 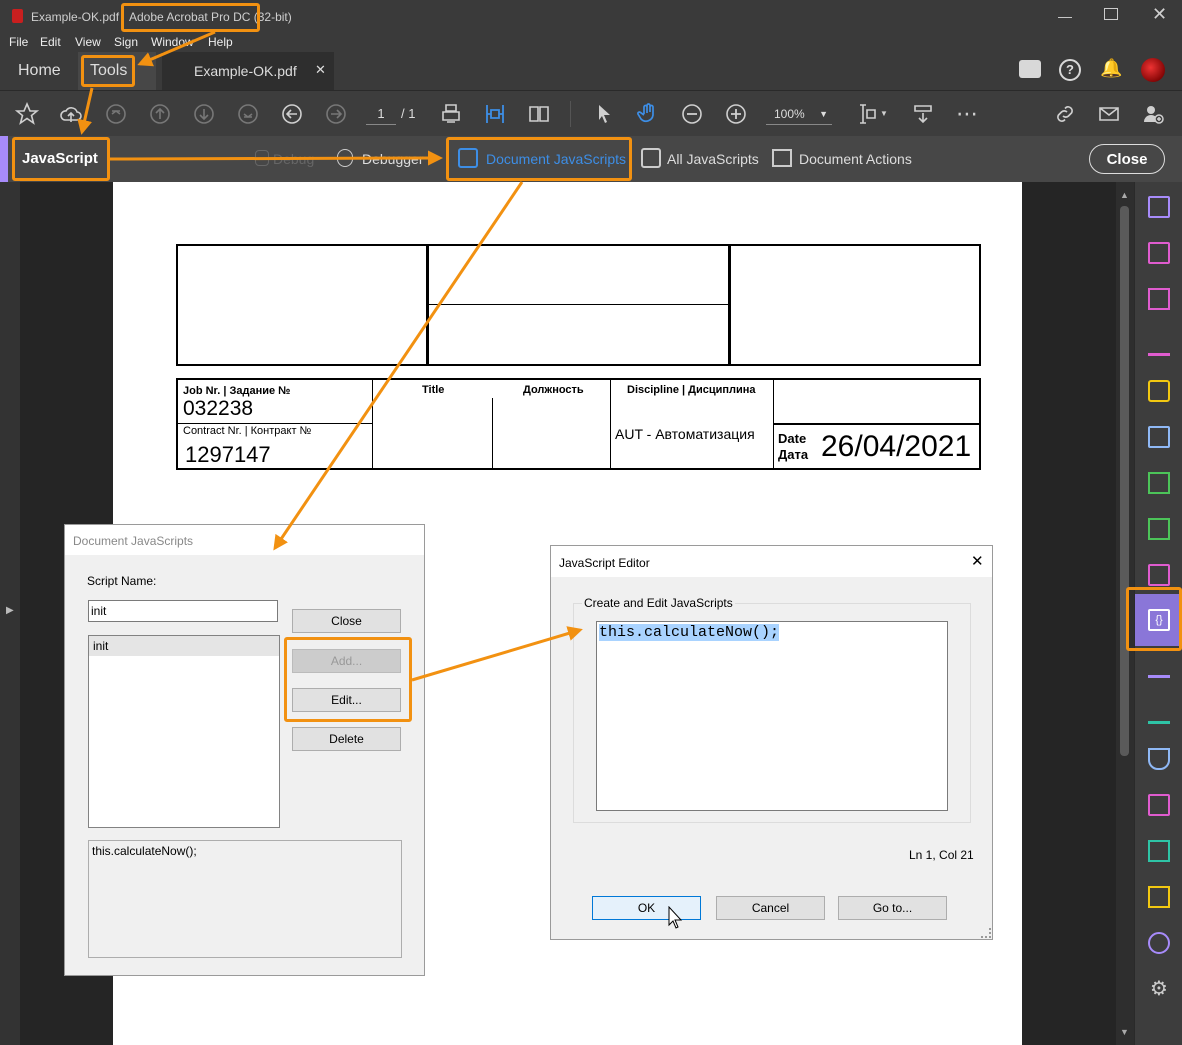 I want to click on back-icon, so click(x=292, y=114).